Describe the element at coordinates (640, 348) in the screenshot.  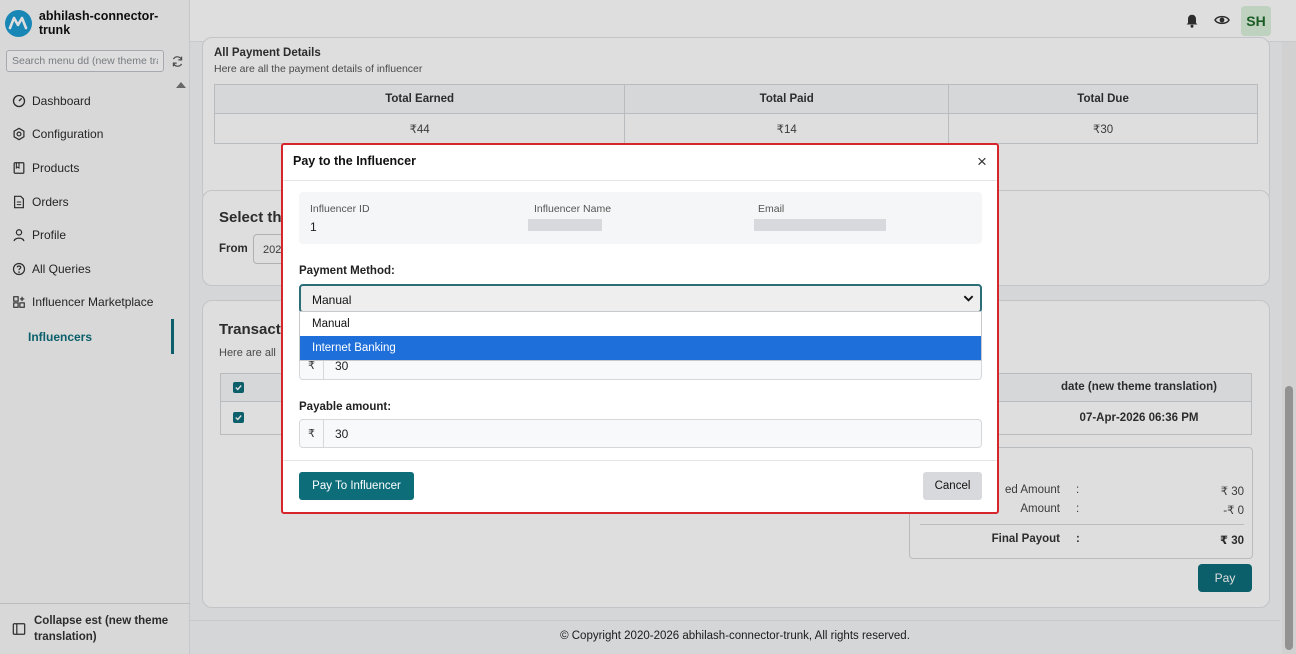
I see `dropdown-option-internet-banking: Internet Banking` at that location.